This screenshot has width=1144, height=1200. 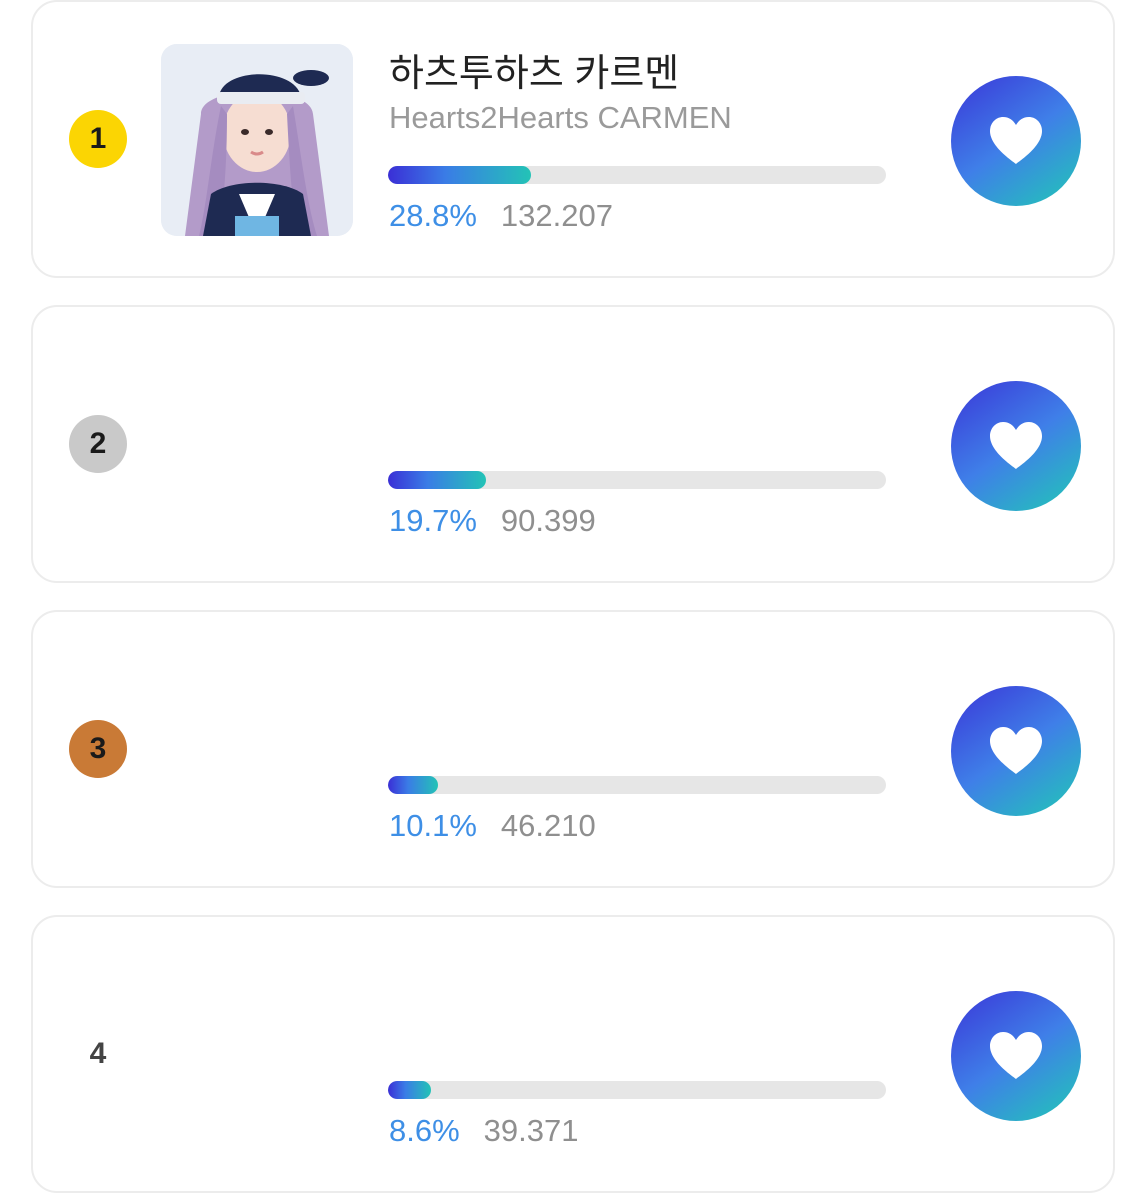 What do you see at coordinates (548, 520) in the screenshot?
I see `vote-count: 90.399` at bounding box center [548, 520].